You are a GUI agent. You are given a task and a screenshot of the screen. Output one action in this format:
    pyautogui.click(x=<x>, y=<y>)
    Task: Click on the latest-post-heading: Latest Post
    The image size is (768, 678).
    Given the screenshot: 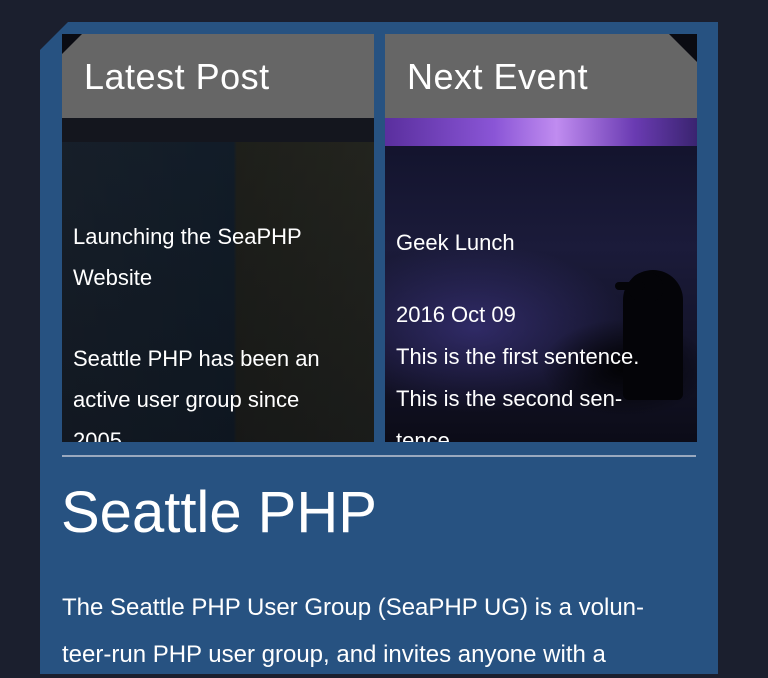 What is the action you would take?
    pyautogui.click(x=218, y=76)
    